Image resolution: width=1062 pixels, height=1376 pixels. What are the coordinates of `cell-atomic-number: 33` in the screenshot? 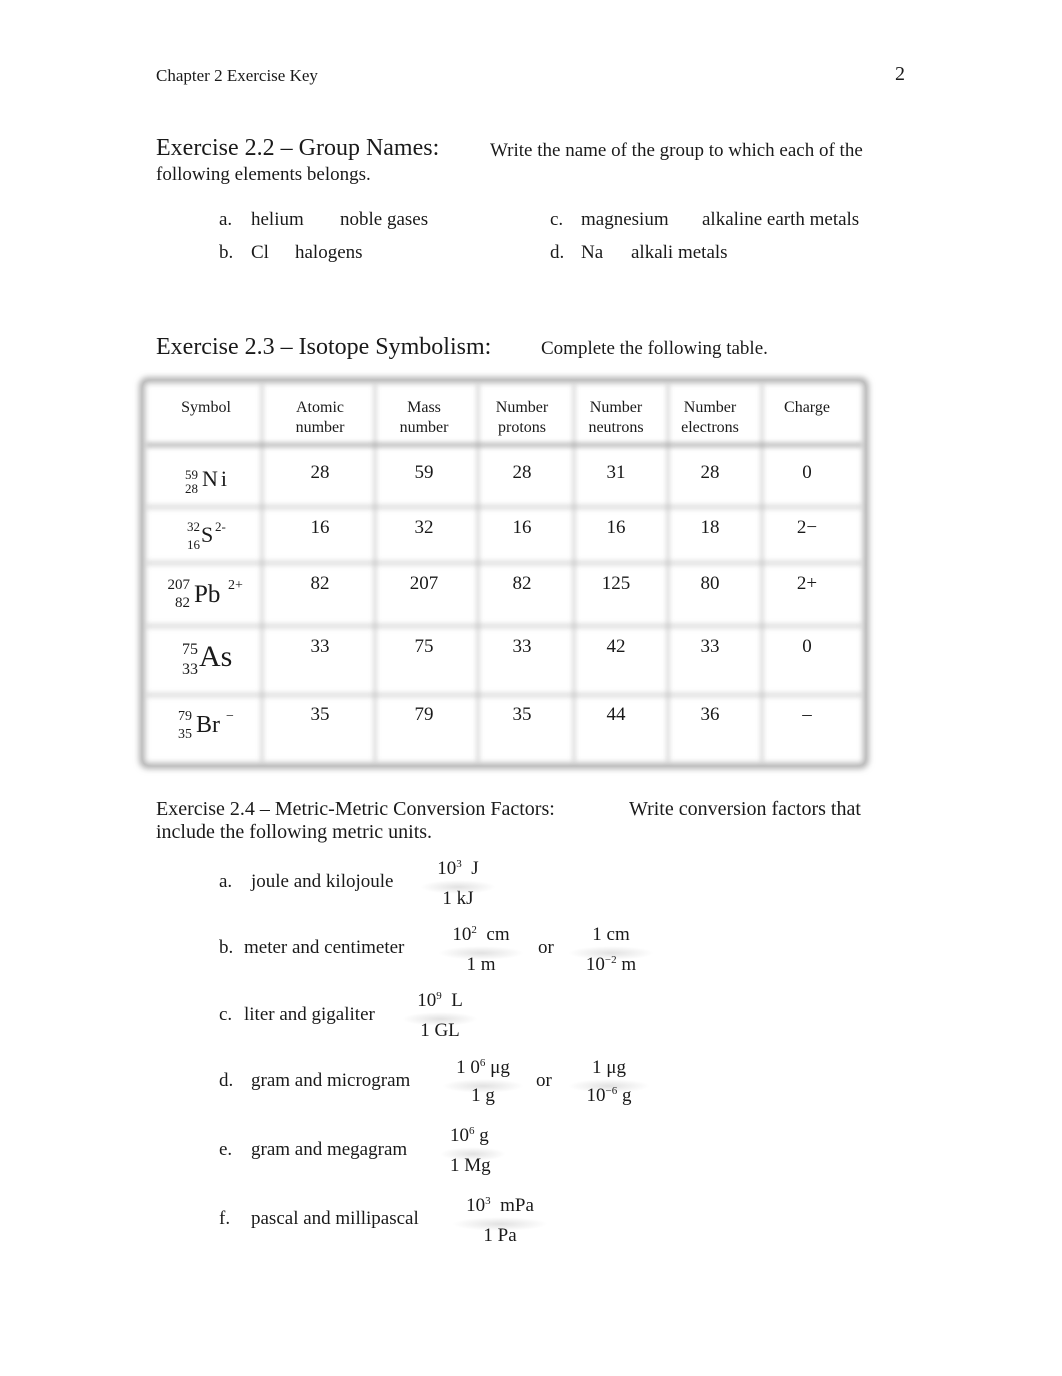 It's located at (320, 646).